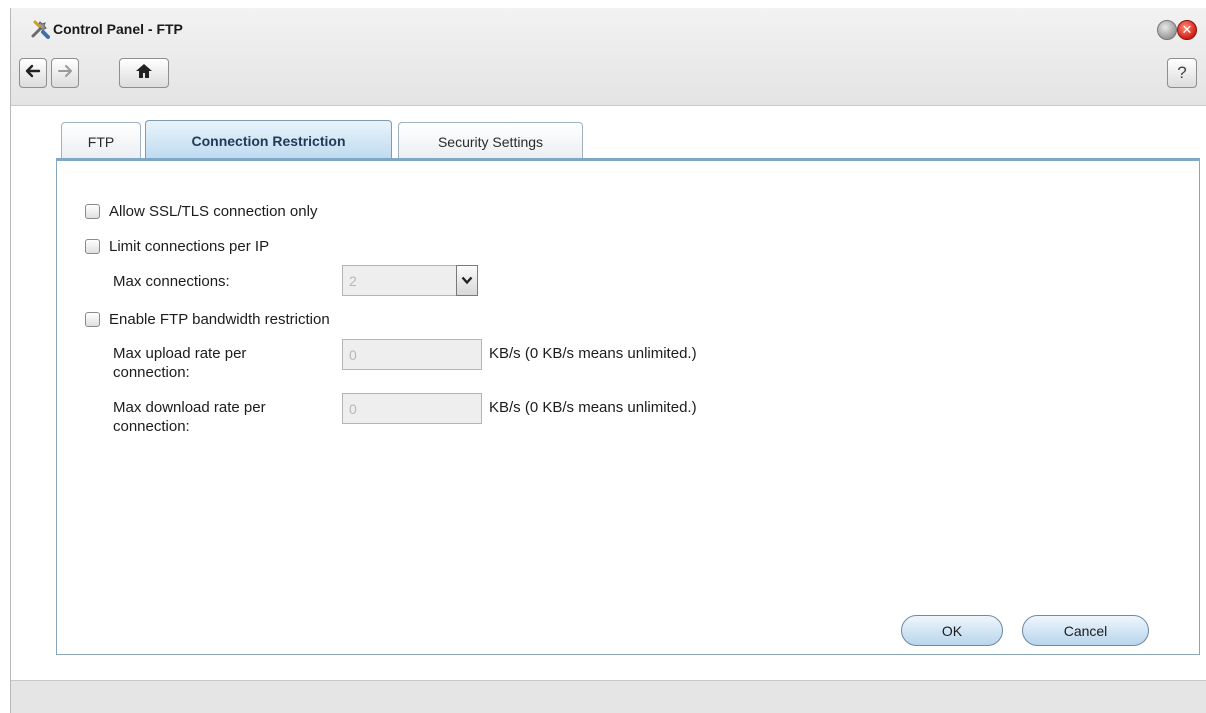 The height and width of the screenshot is (713, 1206). Describe the element at coordinates (593, 407) in the screenshot. I see `download-rate-hint: KB/s (0 KB/s means unlimited.)` at that location.